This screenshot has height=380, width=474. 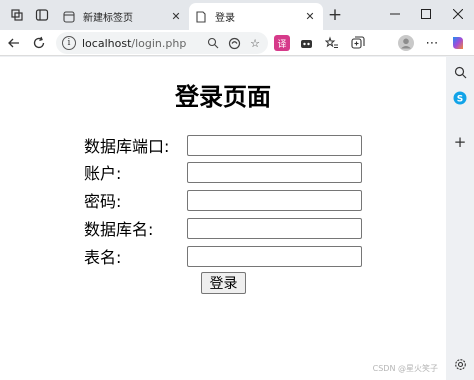 I want to click on tab-new-tab: 新建标签页 ✕, so click(x=123, y=16).